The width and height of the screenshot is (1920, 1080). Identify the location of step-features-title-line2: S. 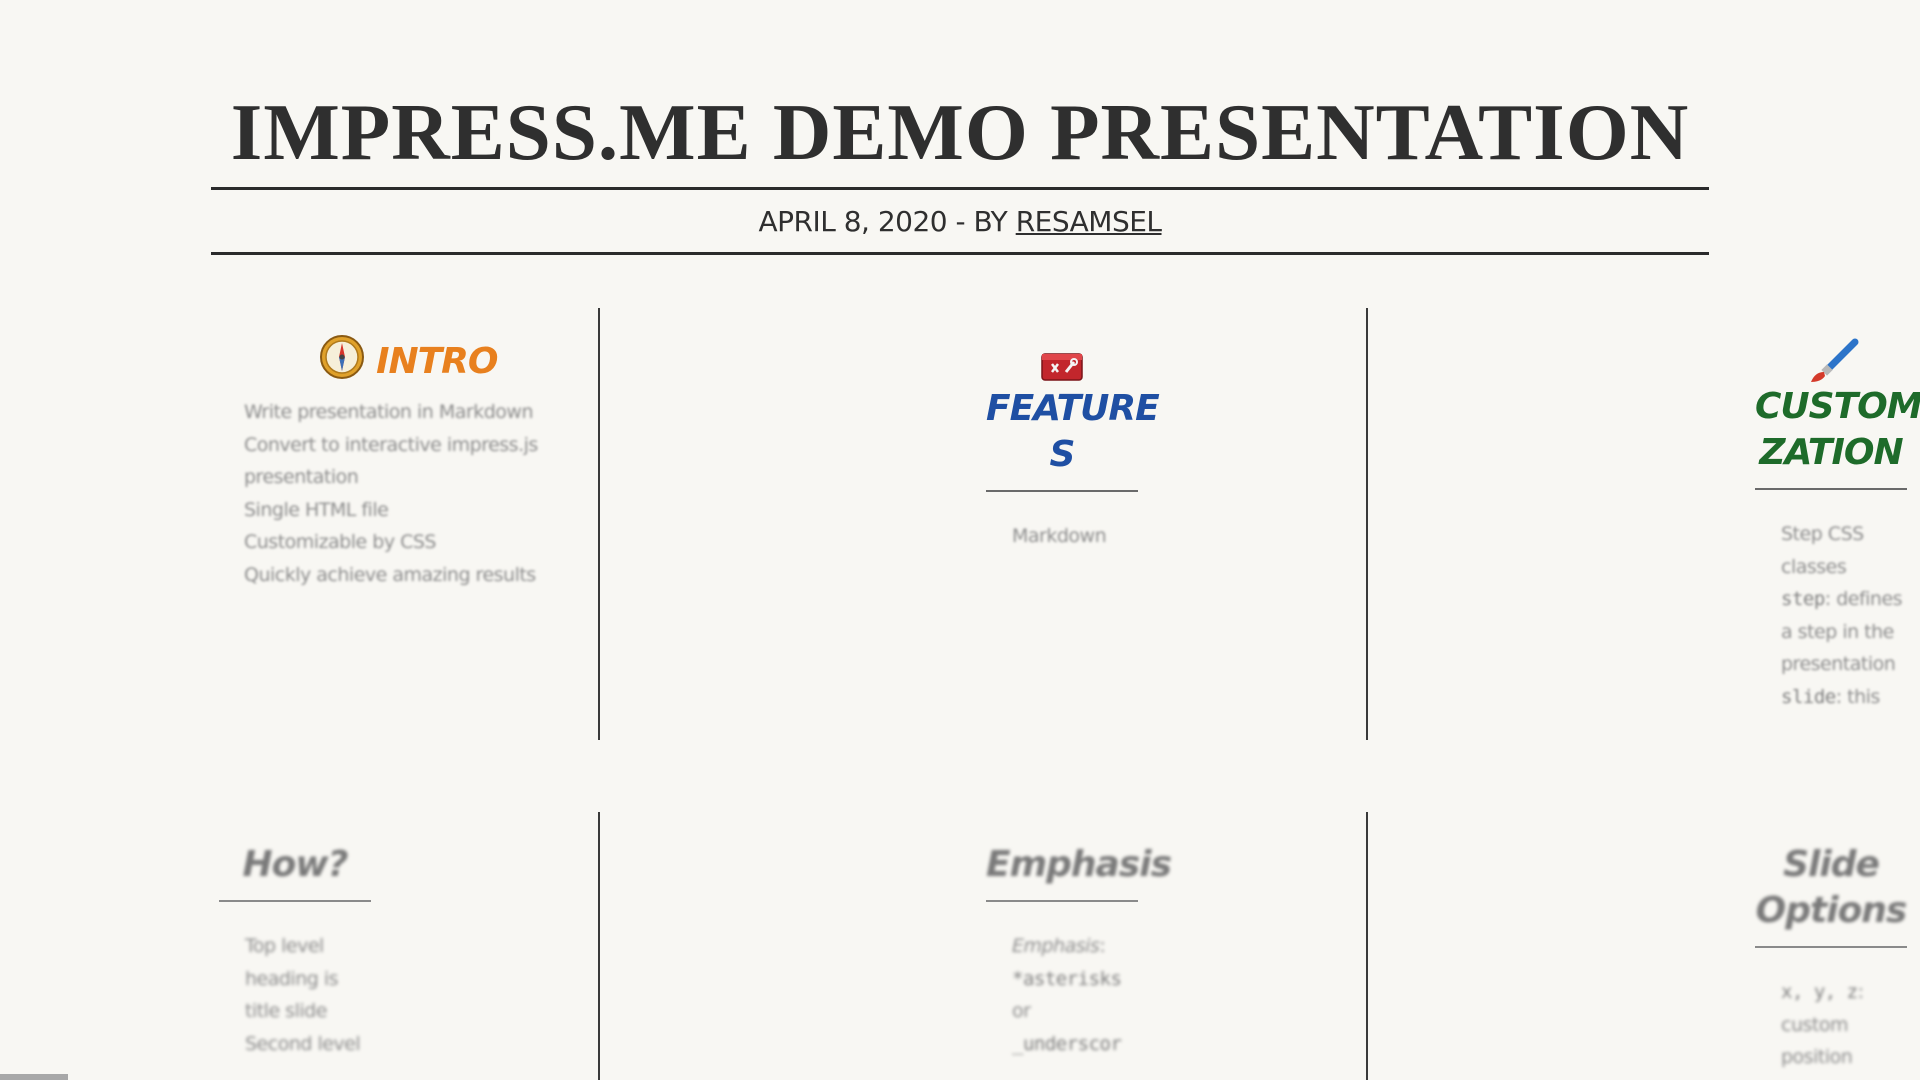
(1062, 454).